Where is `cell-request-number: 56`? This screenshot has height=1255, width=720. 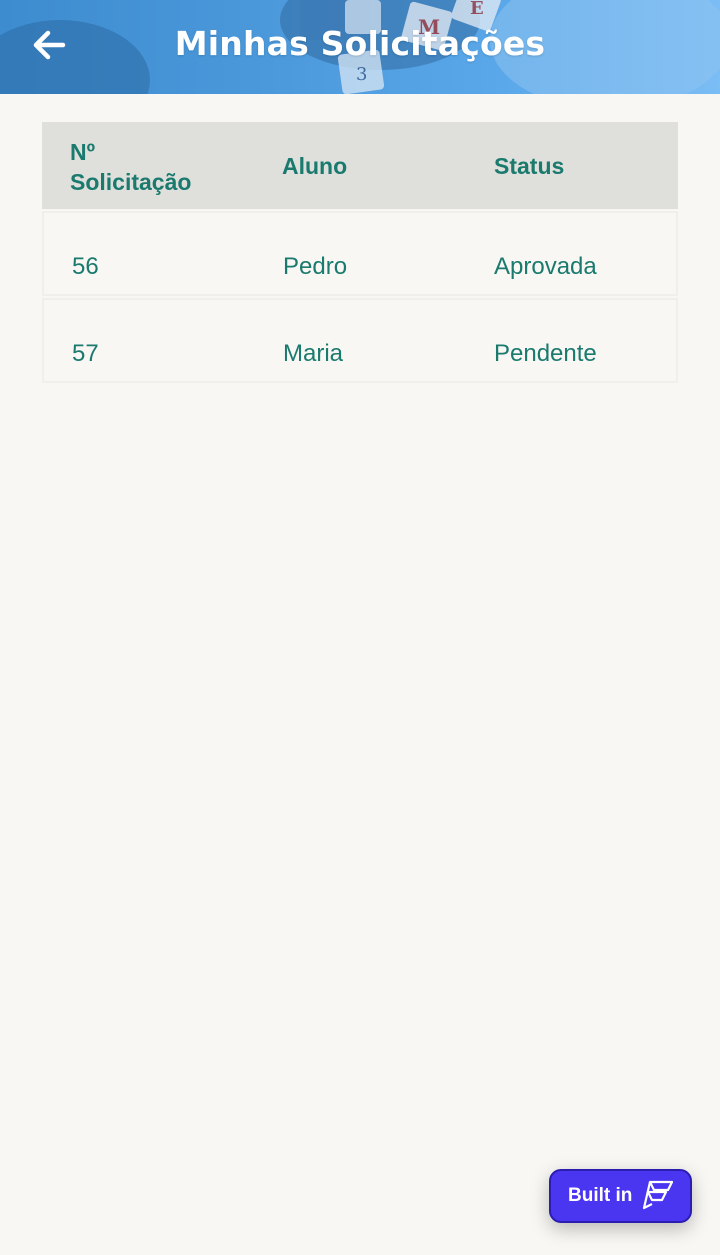
cell-request-number: 56 is located at coordinates (85, 266).